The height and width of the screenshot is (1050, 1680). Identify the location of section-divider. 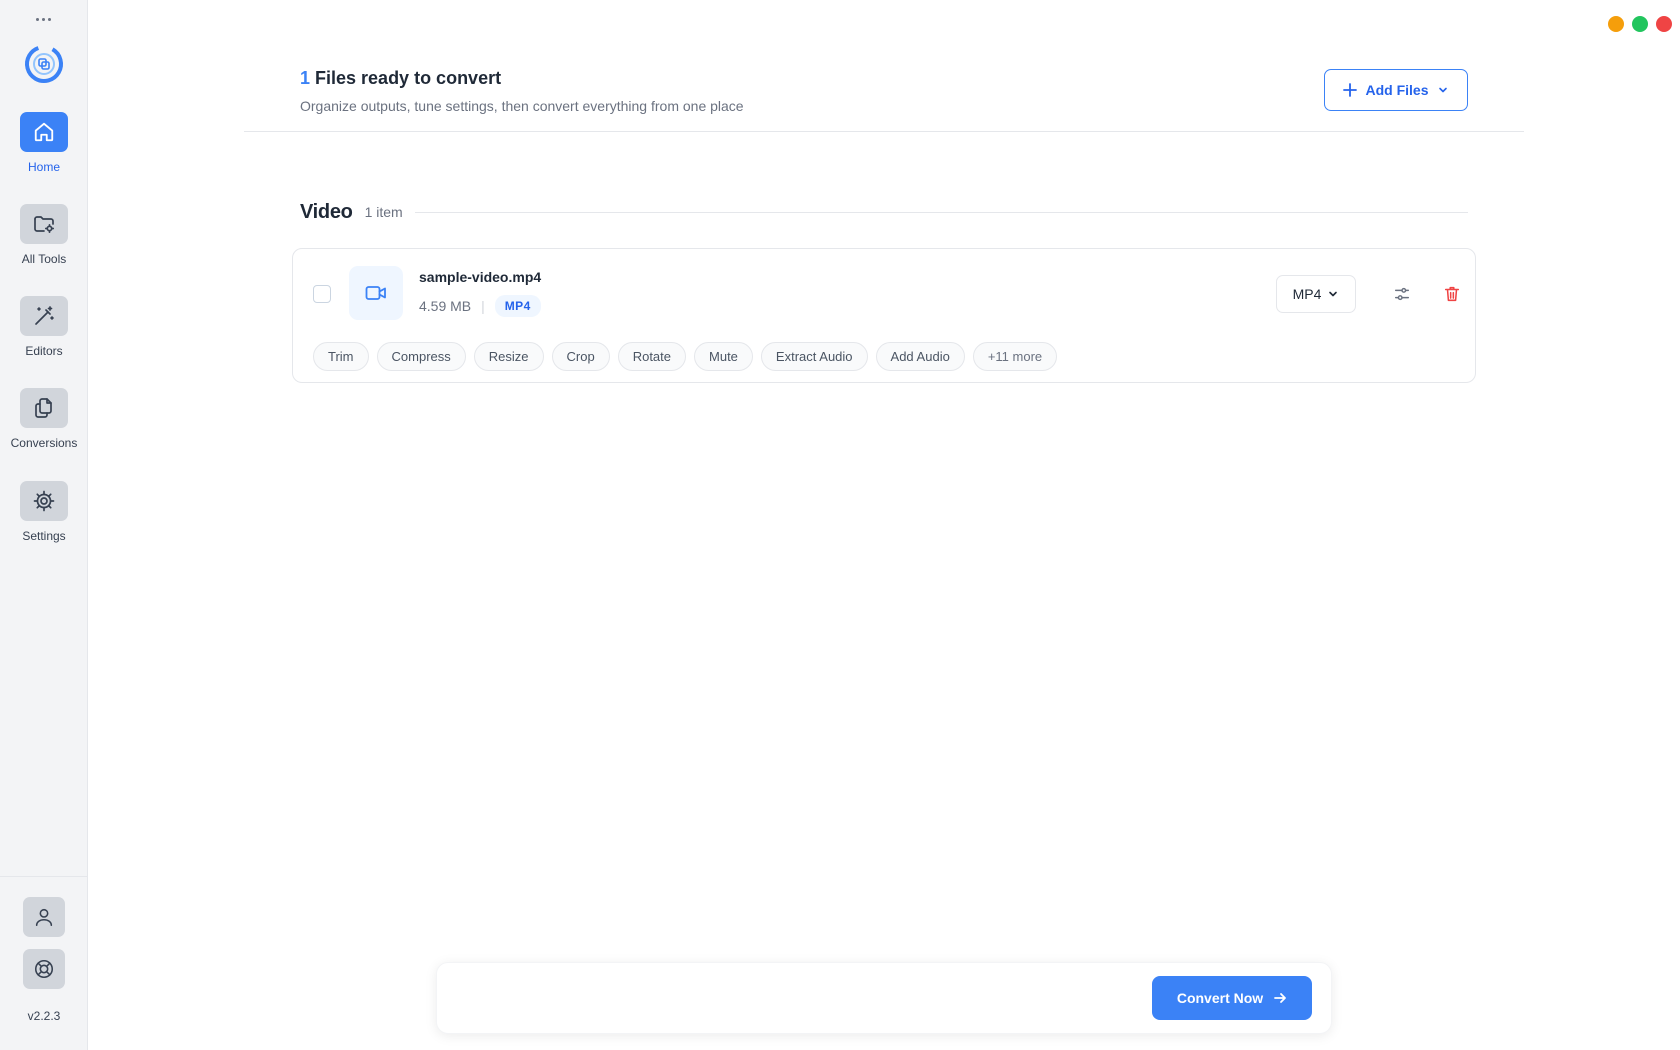
(941, 212).